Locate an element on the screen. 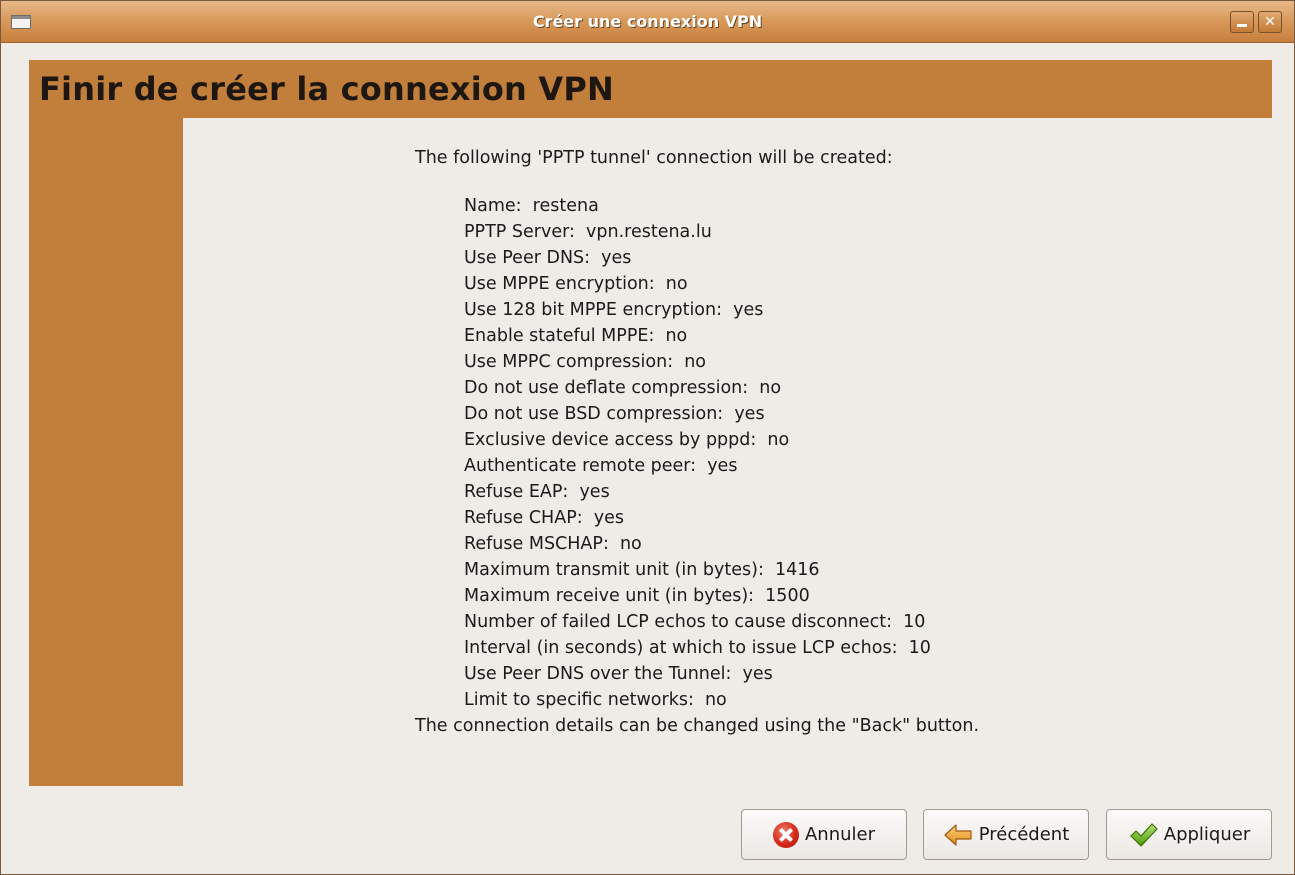 The width and height of the screenshot is (1295, 875). apply-button: Appliquer is located at coordinates (1189, 834).